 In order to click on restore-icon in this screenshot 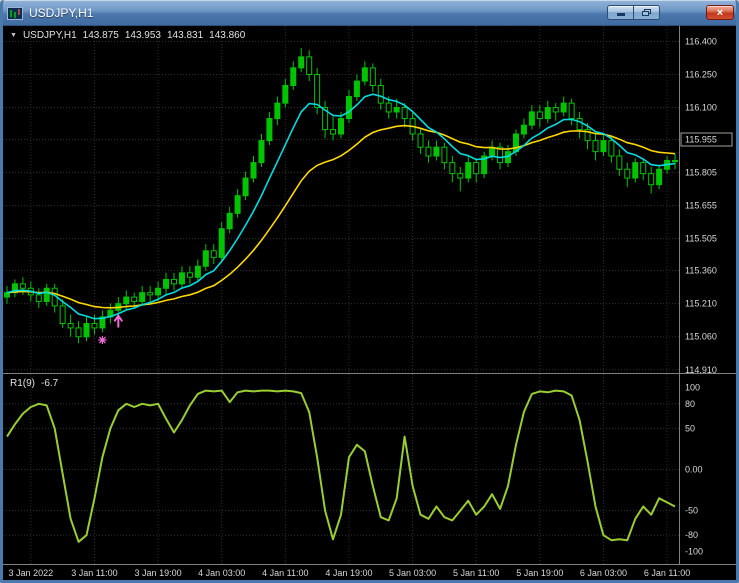, I will do `click(646, 12)`.